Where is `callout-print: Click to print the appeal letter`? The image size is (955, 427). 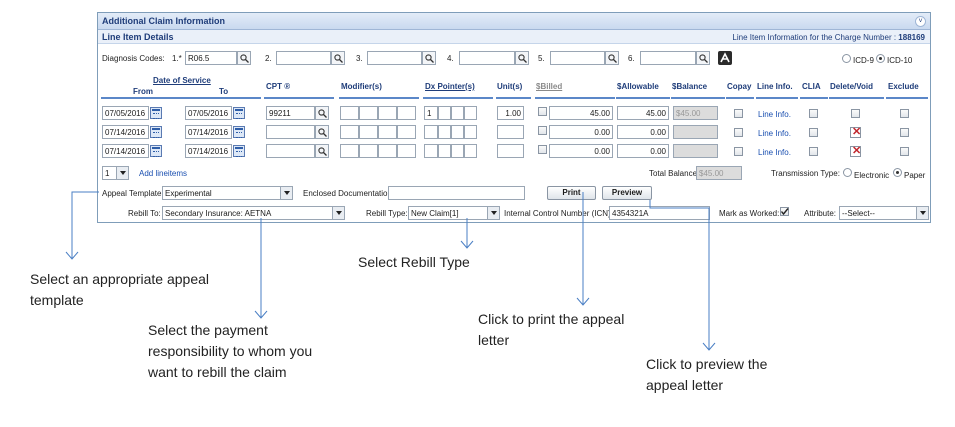
callout-print: Click to print the appeal letter is located at coordinates (551, 329).